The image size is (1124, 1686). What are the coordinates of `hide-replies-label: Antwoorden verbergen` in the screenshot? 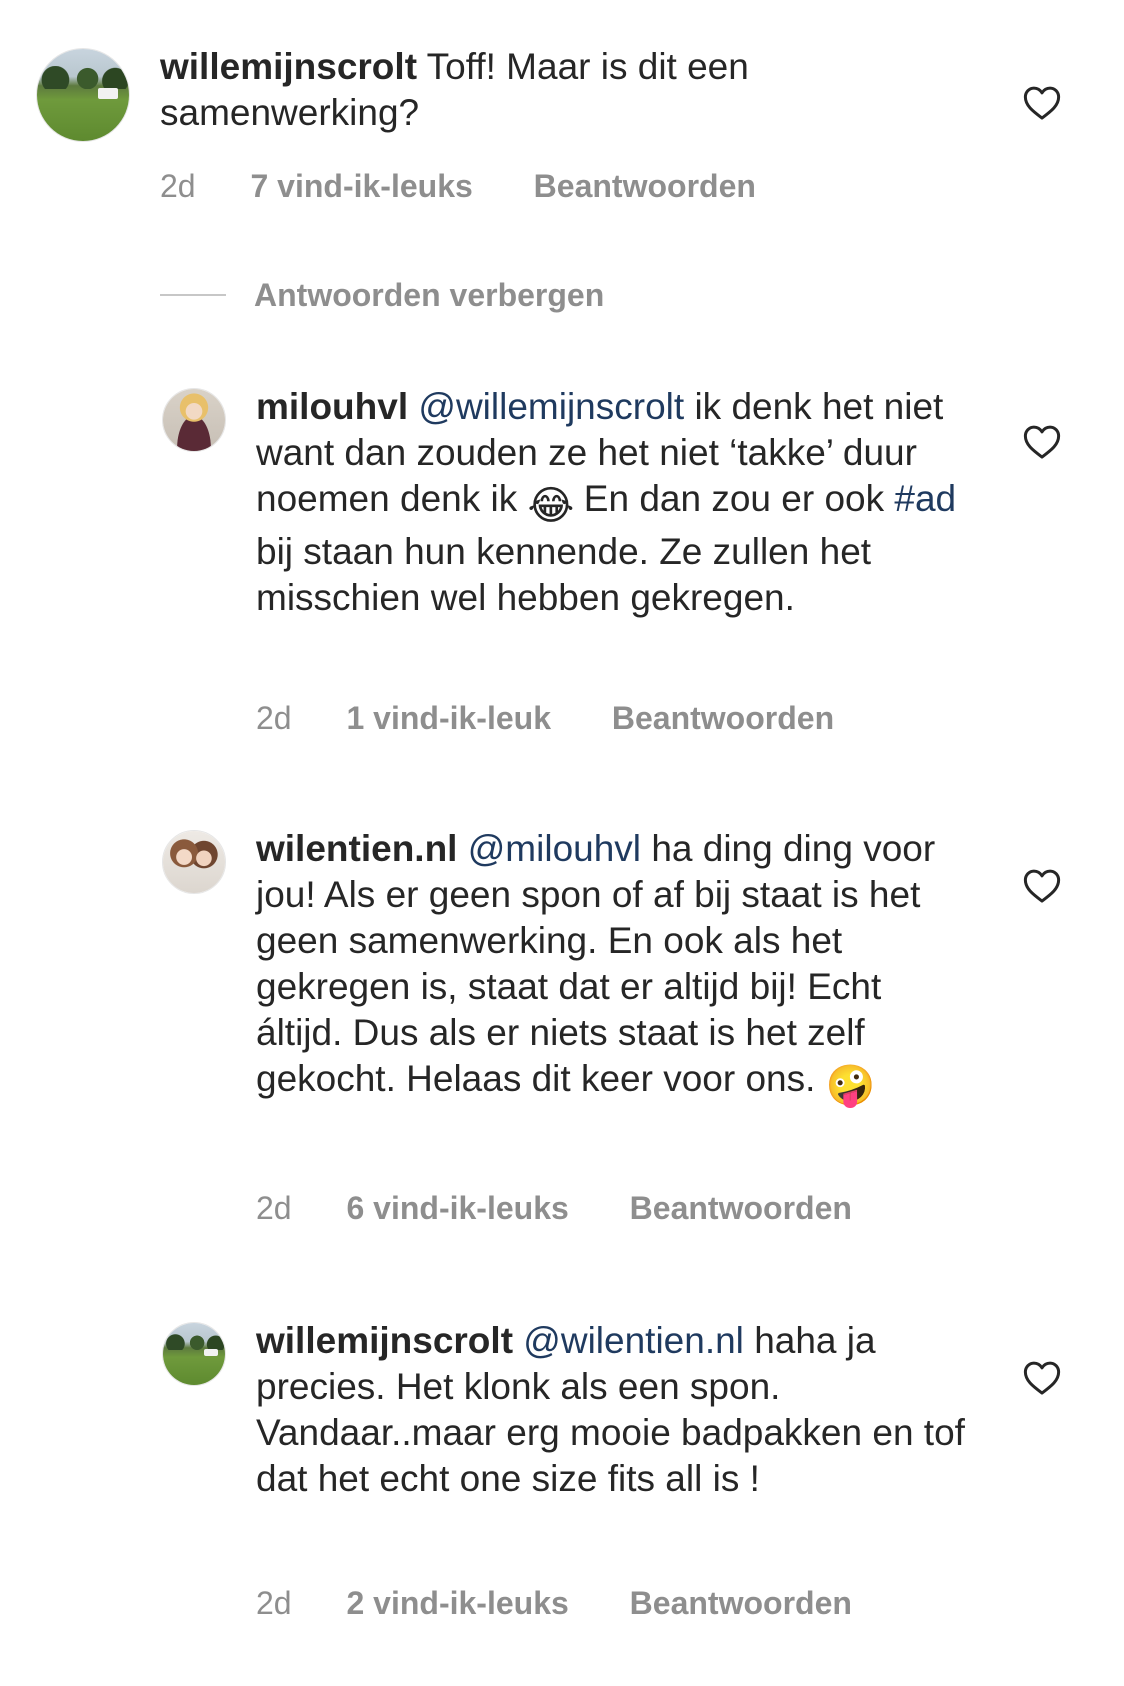 It's located at (429, 295).